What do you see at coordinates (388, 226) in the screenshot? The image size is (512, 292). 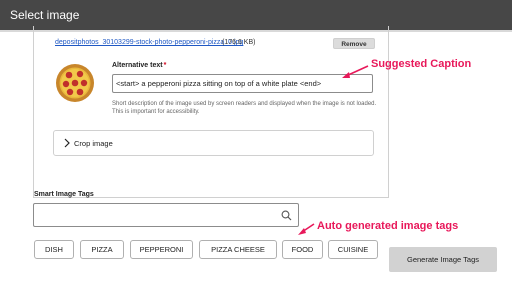 I see `auto-tags-annotation: Auto generated image tags` at bounding box center [388, 226].